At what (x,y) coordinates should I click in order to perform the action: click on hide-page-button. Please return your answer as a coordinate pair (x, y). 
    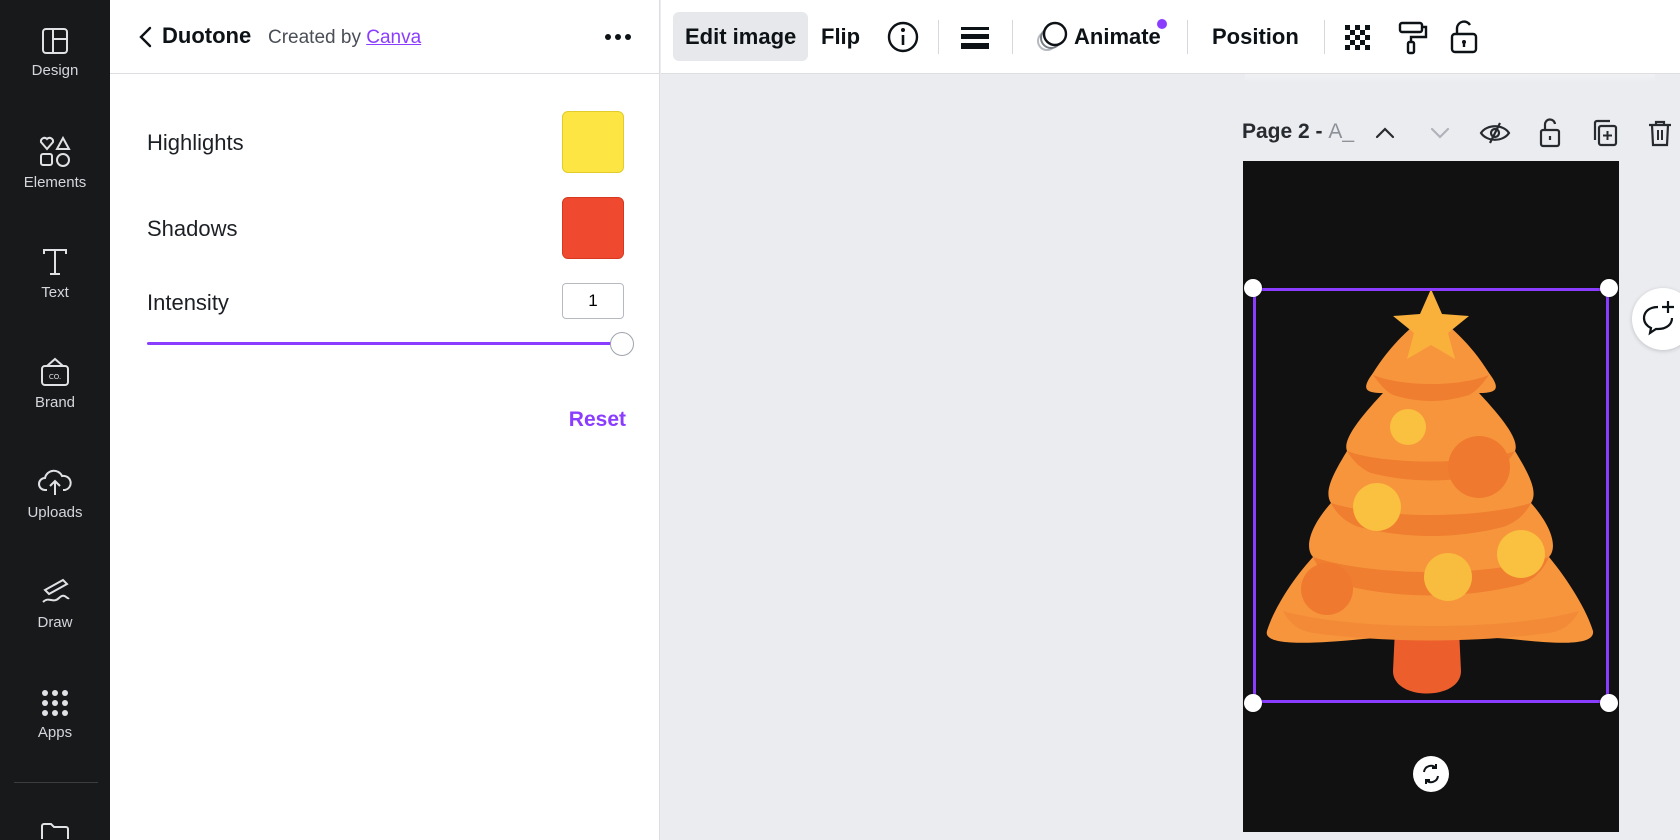
    Looking at the image, I should click on (1495, 133).